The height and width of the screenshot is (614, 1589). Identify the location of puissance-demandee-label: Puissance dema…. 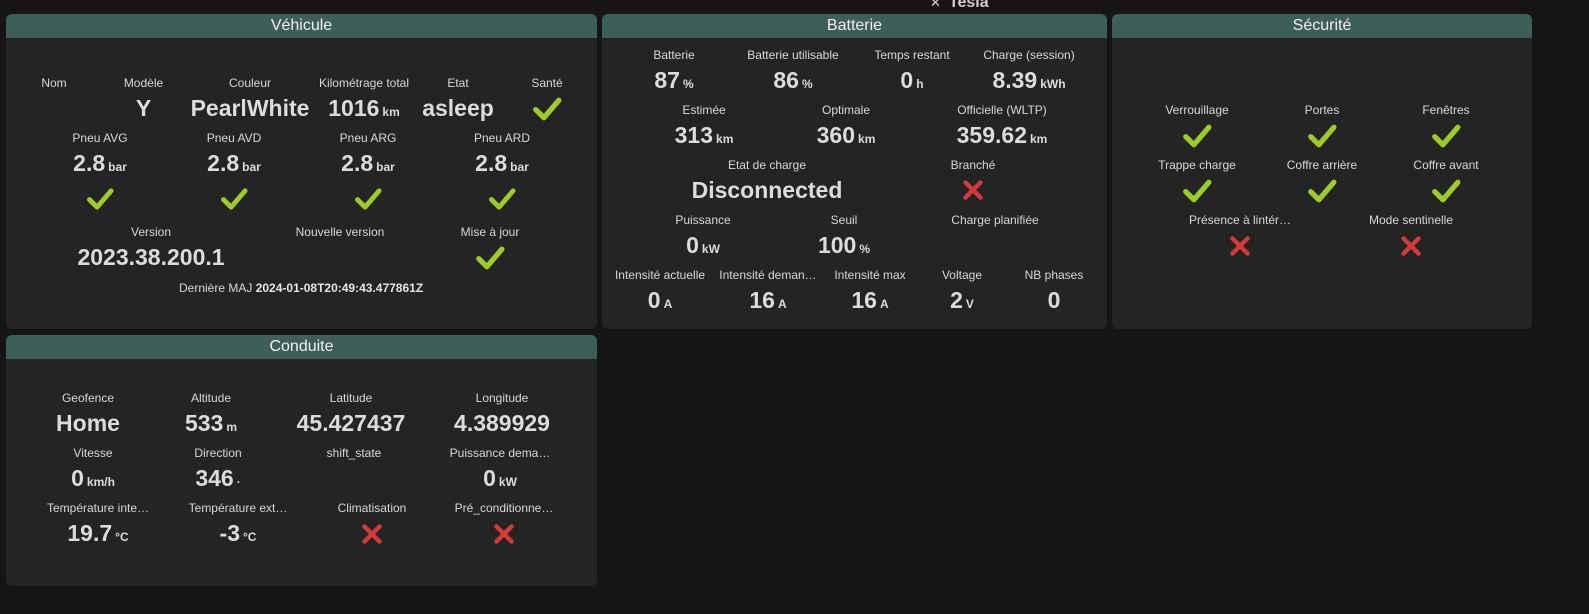
(500, 453).